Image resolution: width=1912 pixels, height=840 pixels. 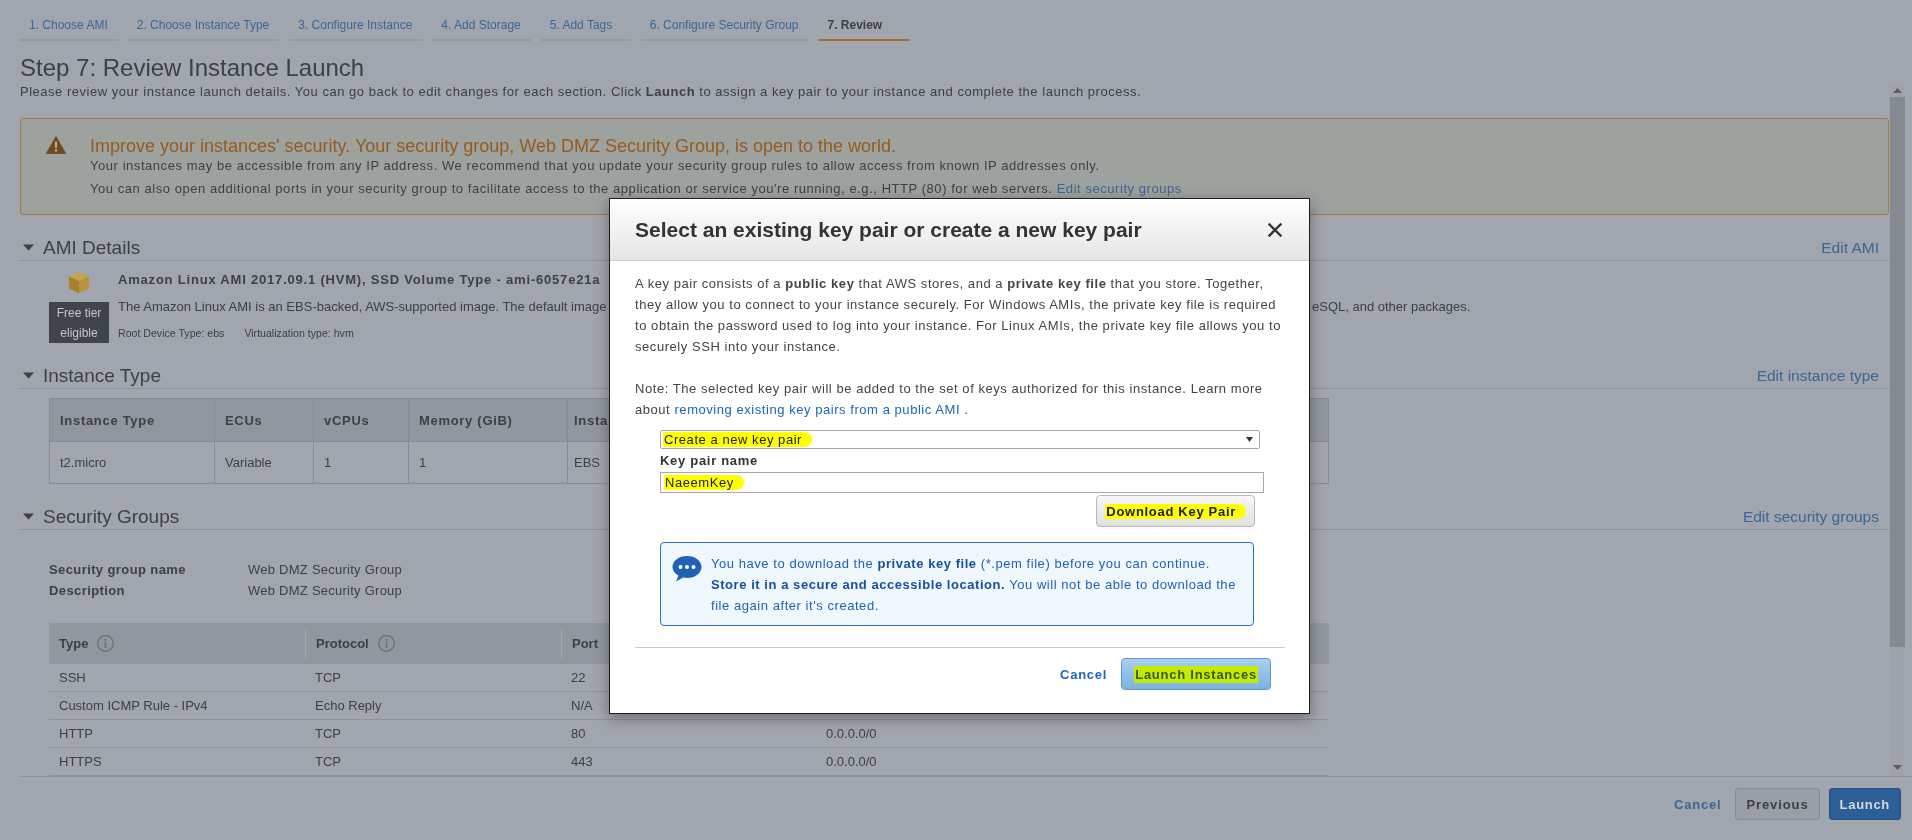 I want to click on previous-button: Previous, so click(x=1777, y=804).